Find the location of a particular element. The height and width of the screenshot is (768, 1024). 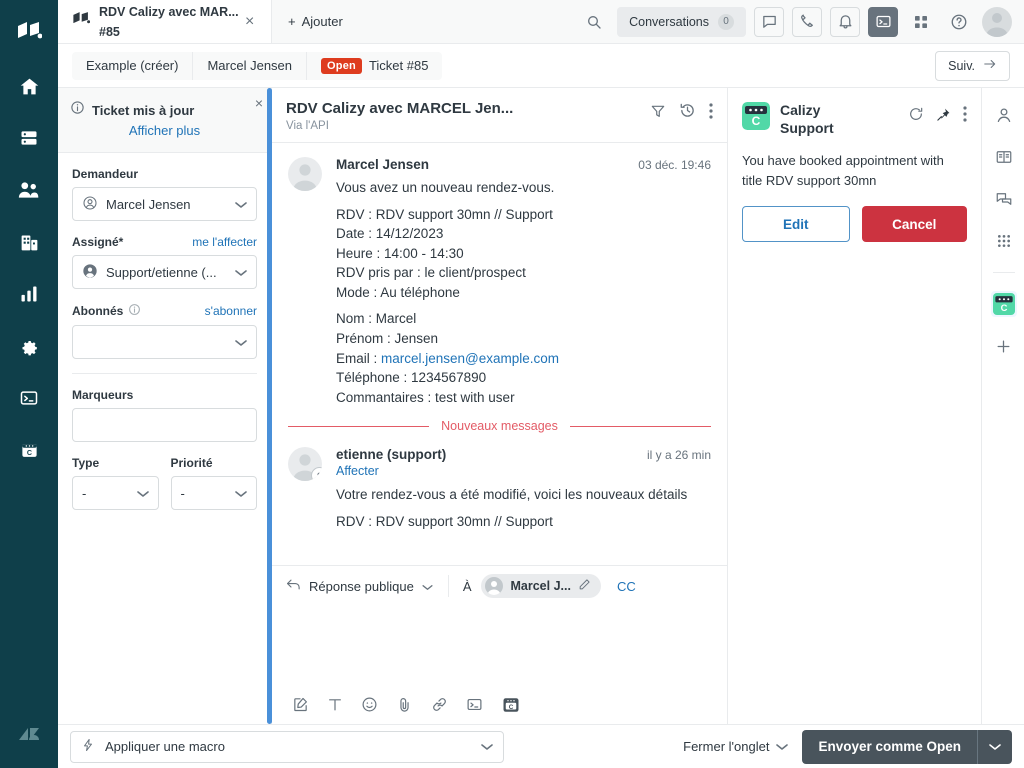

followers-label-row: Abonnés s'abonner is located at coordinates (164, 311).